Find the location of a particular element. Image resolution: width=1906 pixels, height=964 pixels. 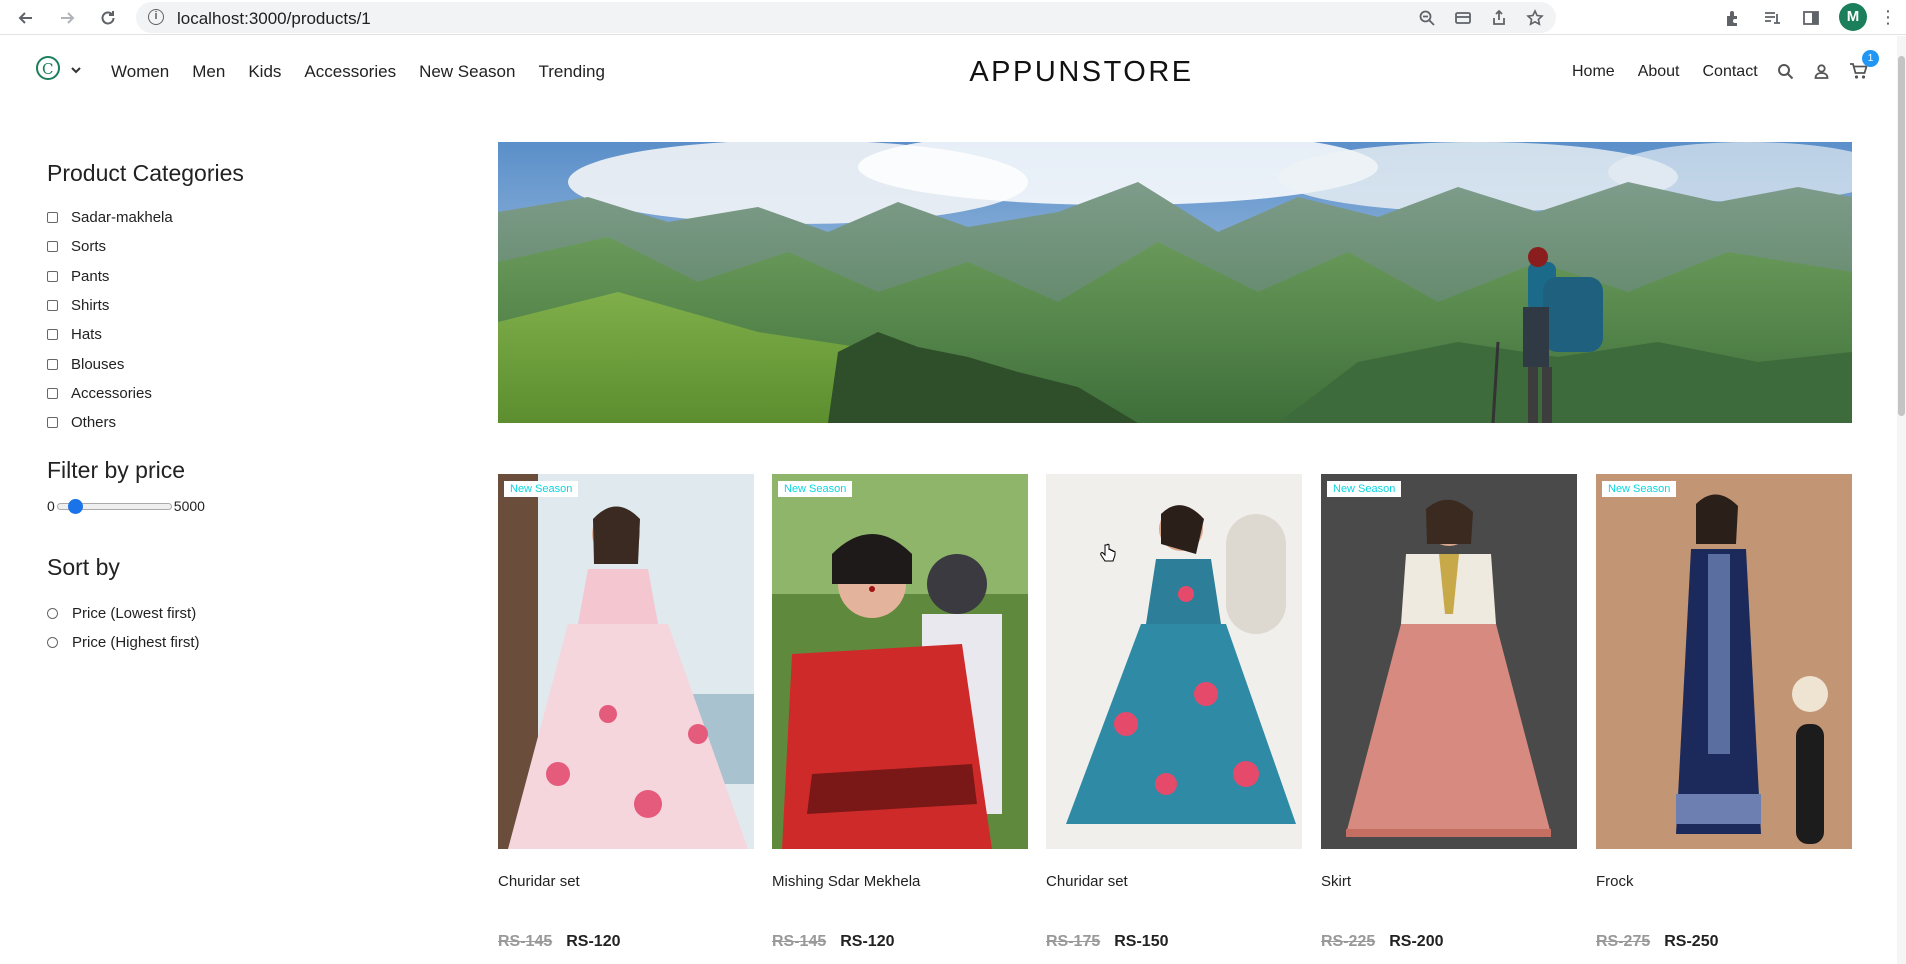

sort-option-lowest: Price (Lowest first) is located at coordinates (227, 613).